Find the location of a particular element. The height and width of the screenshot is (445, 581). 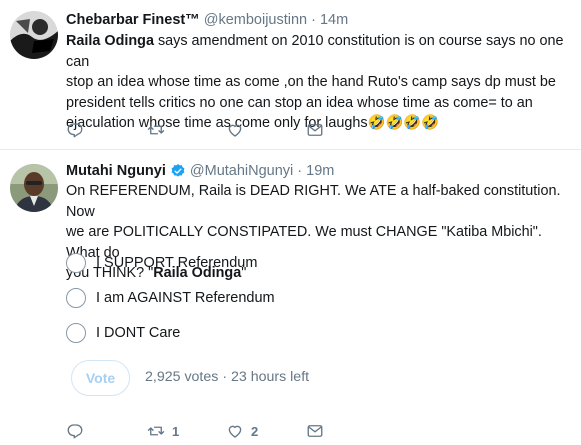

poll-option: I SUPPORT Referendum is located at coordinates (161, 263).